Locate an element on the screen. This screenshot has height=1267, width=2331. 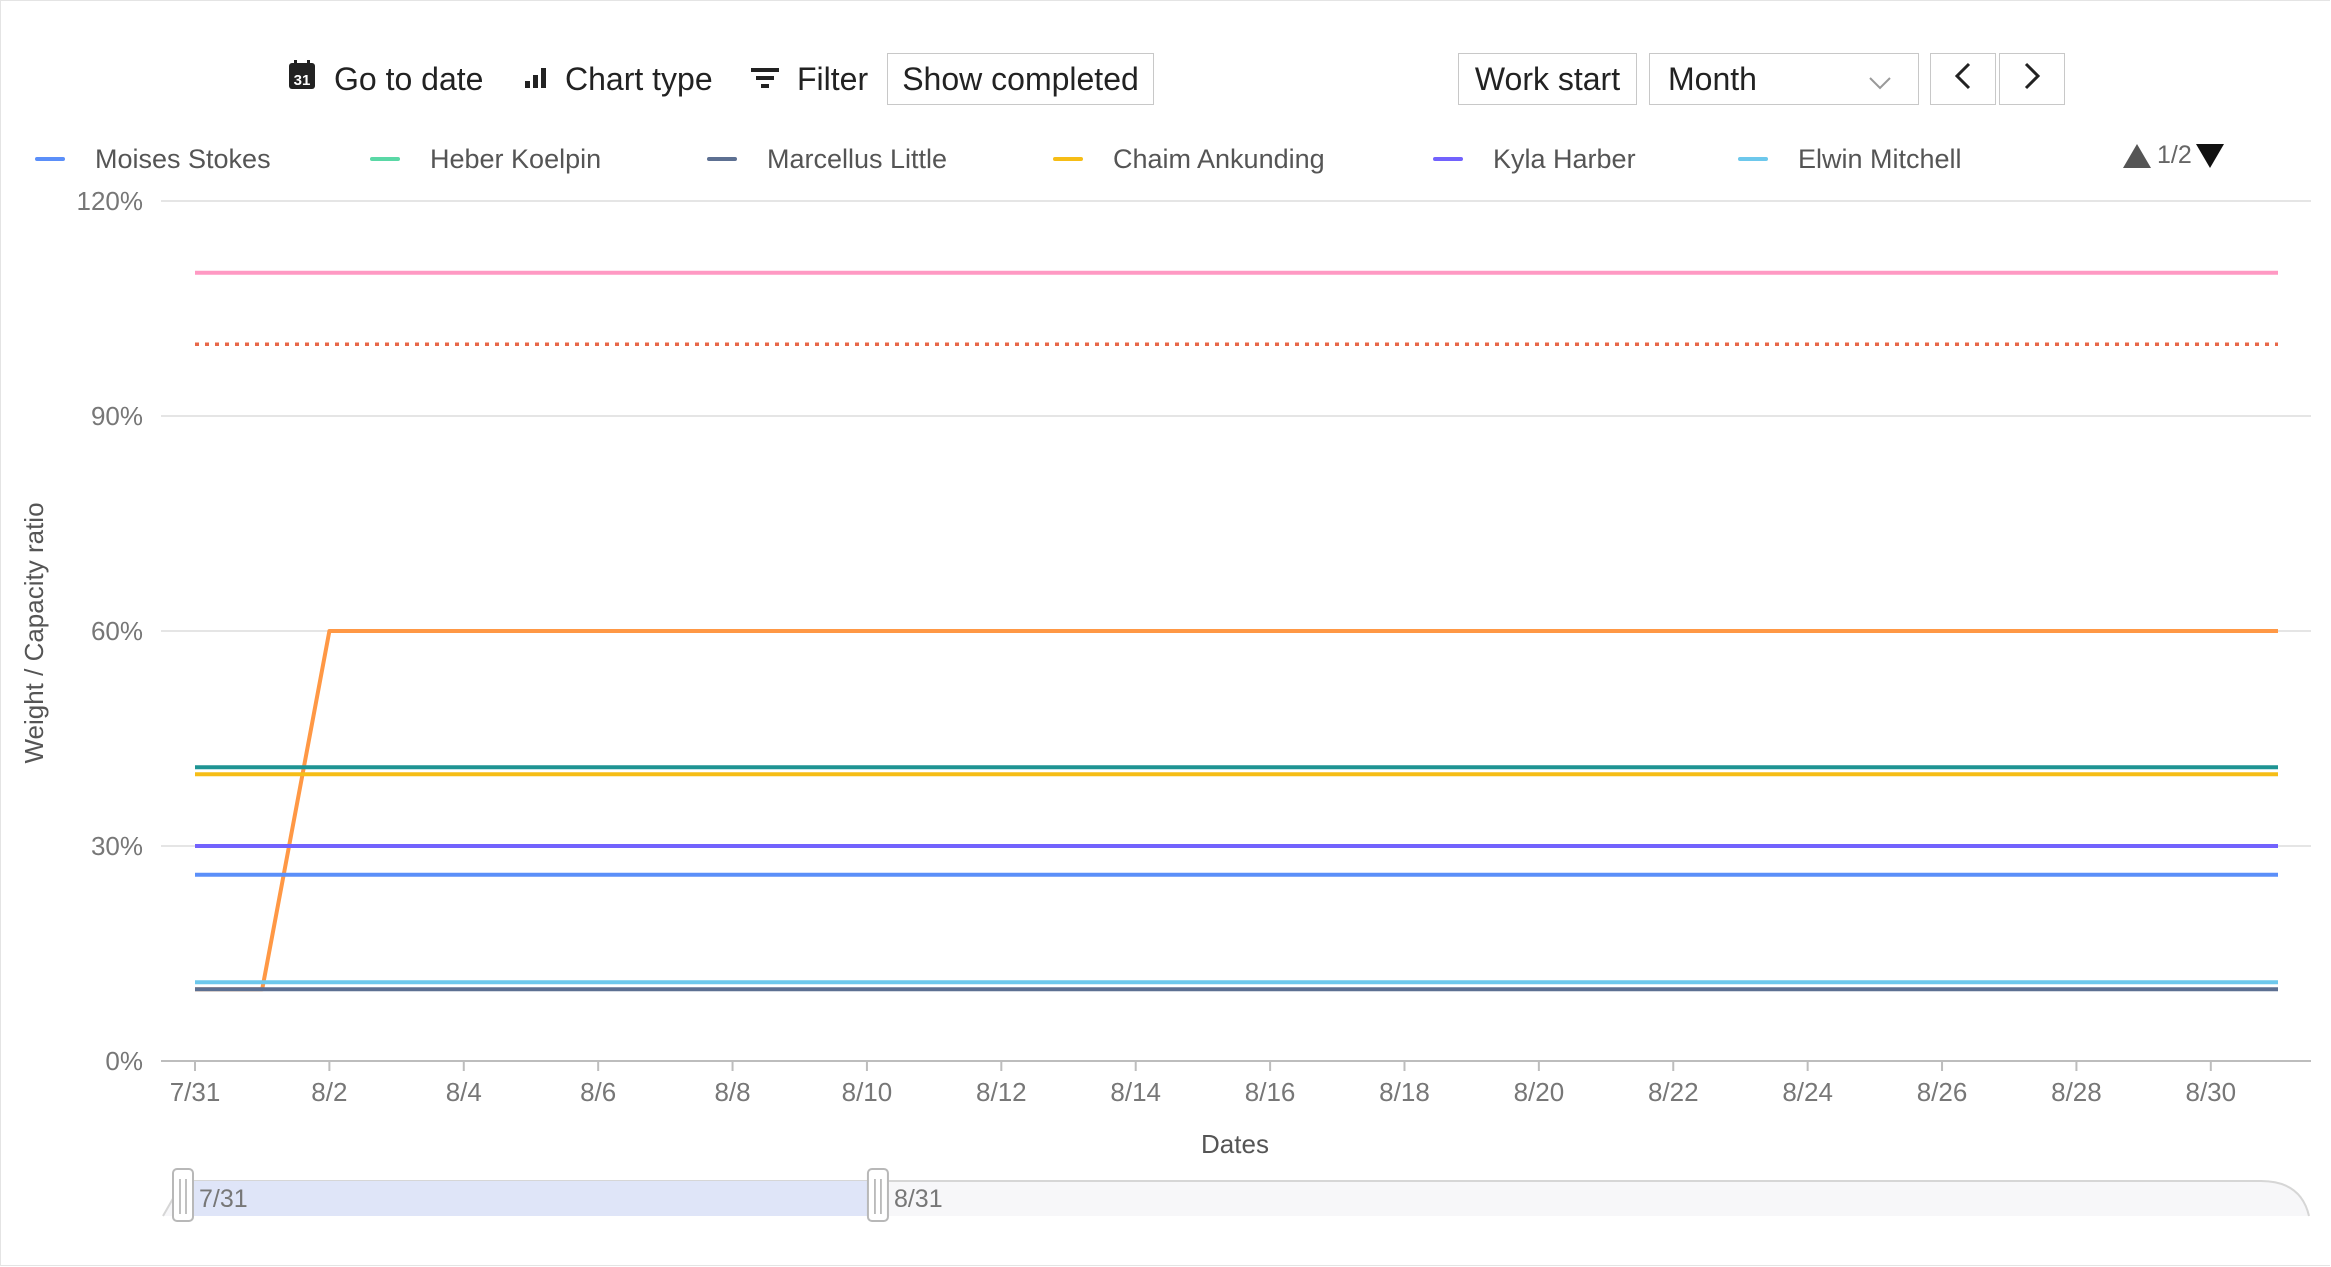
legend-label: Kyla Harber is located at coordinates (1564, 158).